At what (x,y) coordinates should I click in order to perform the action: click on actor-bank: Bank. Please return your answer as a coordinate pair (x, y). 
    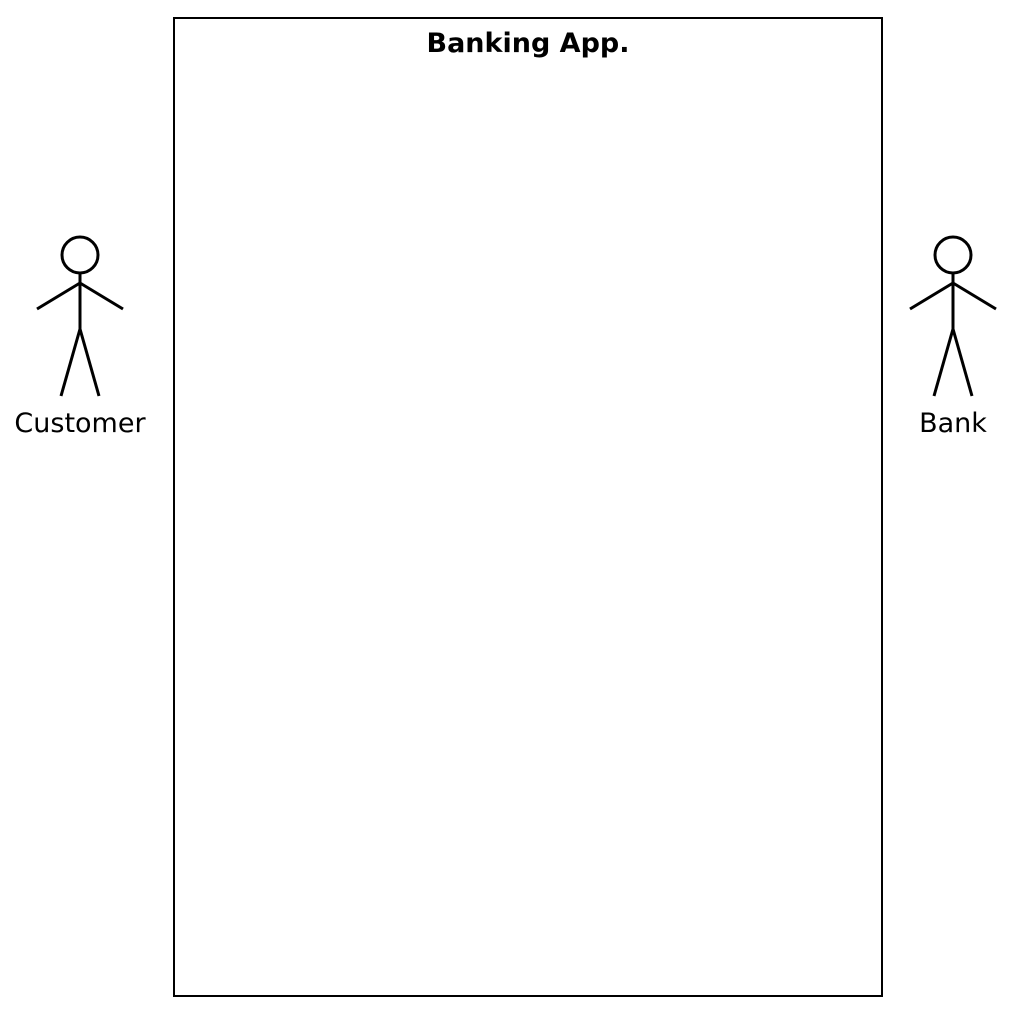
    Looking at the image, I should click on (946, 337).